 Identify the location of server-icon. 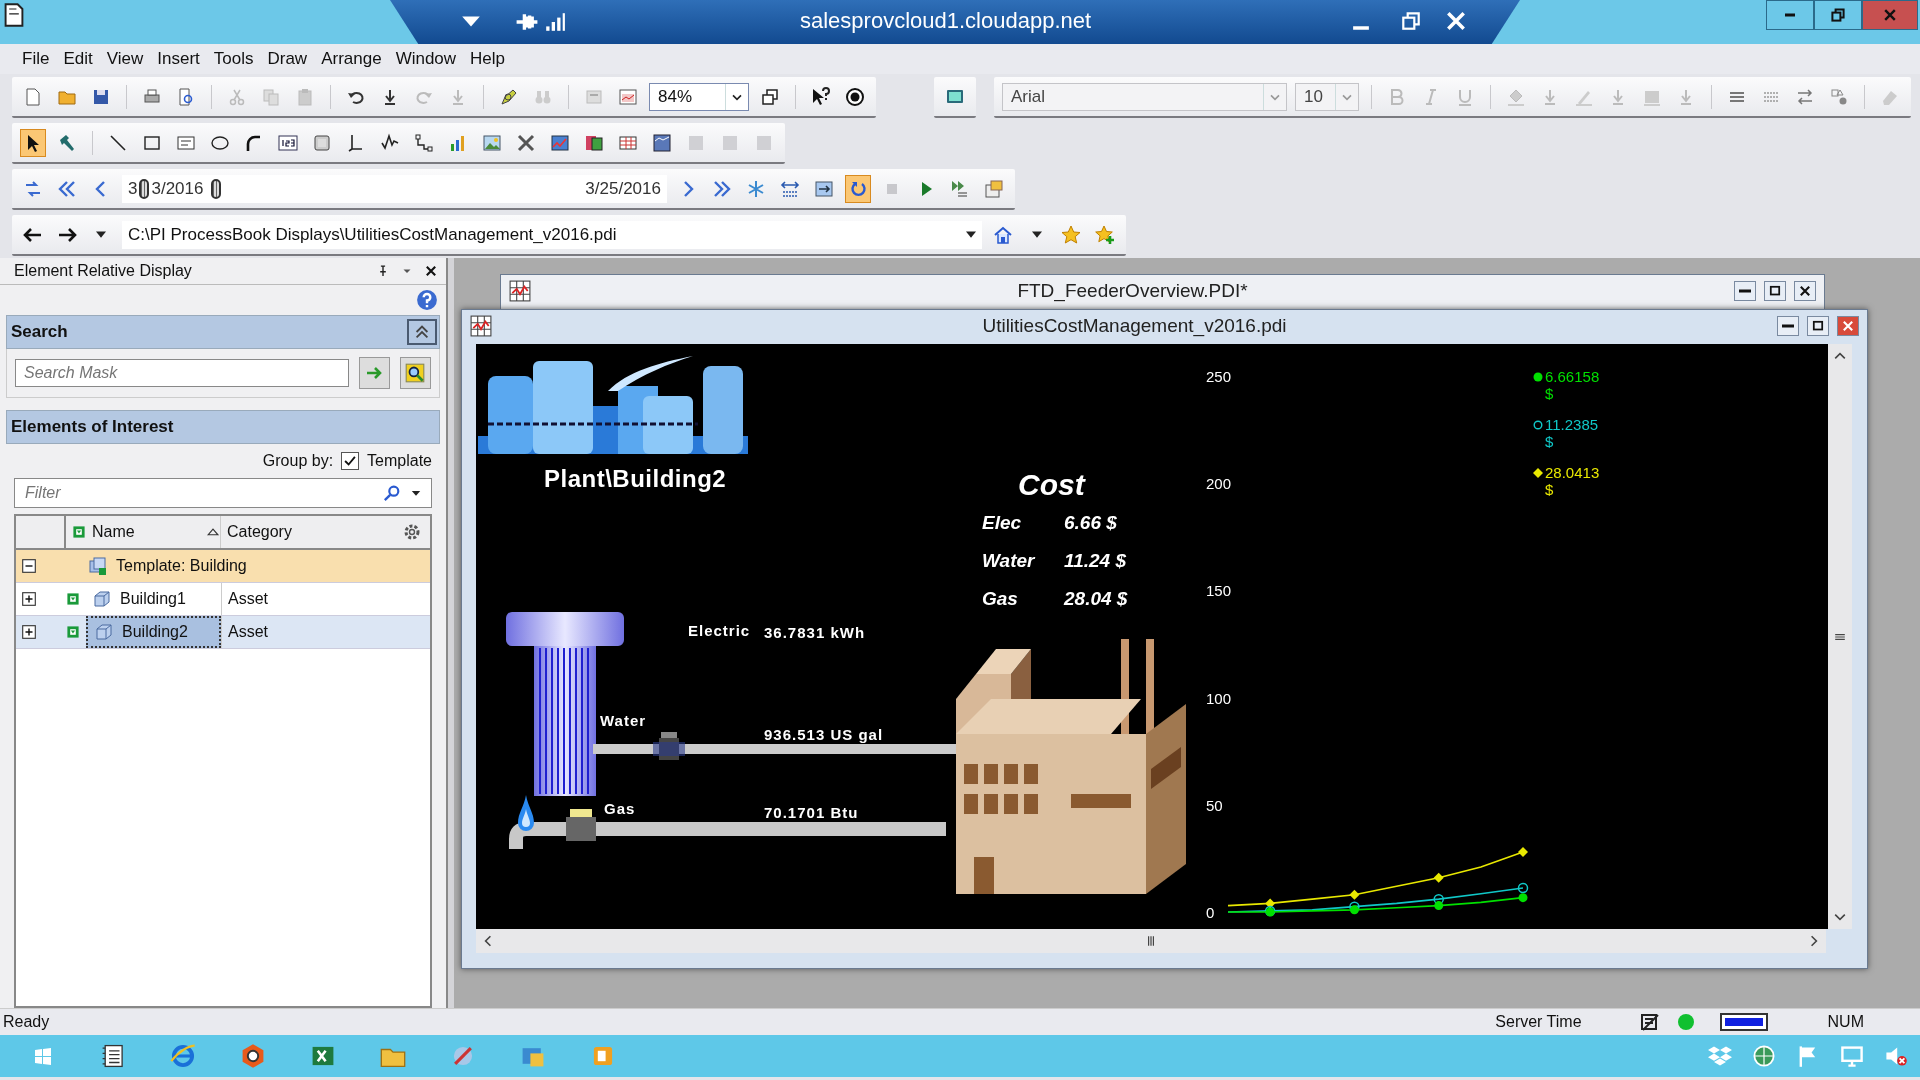
(1649, 1022).